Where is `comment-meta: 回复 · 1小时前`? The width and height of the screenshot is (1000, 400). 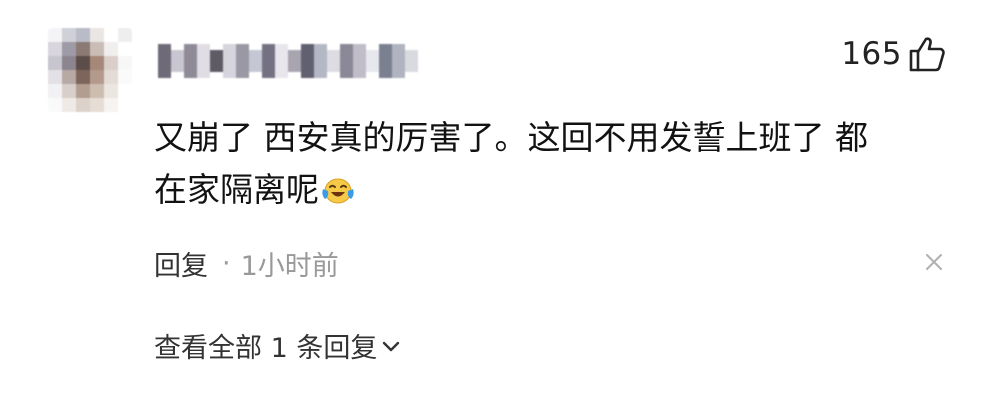 comment-meta: 回复 · 1小时前 is located at coordinates (246, 263).